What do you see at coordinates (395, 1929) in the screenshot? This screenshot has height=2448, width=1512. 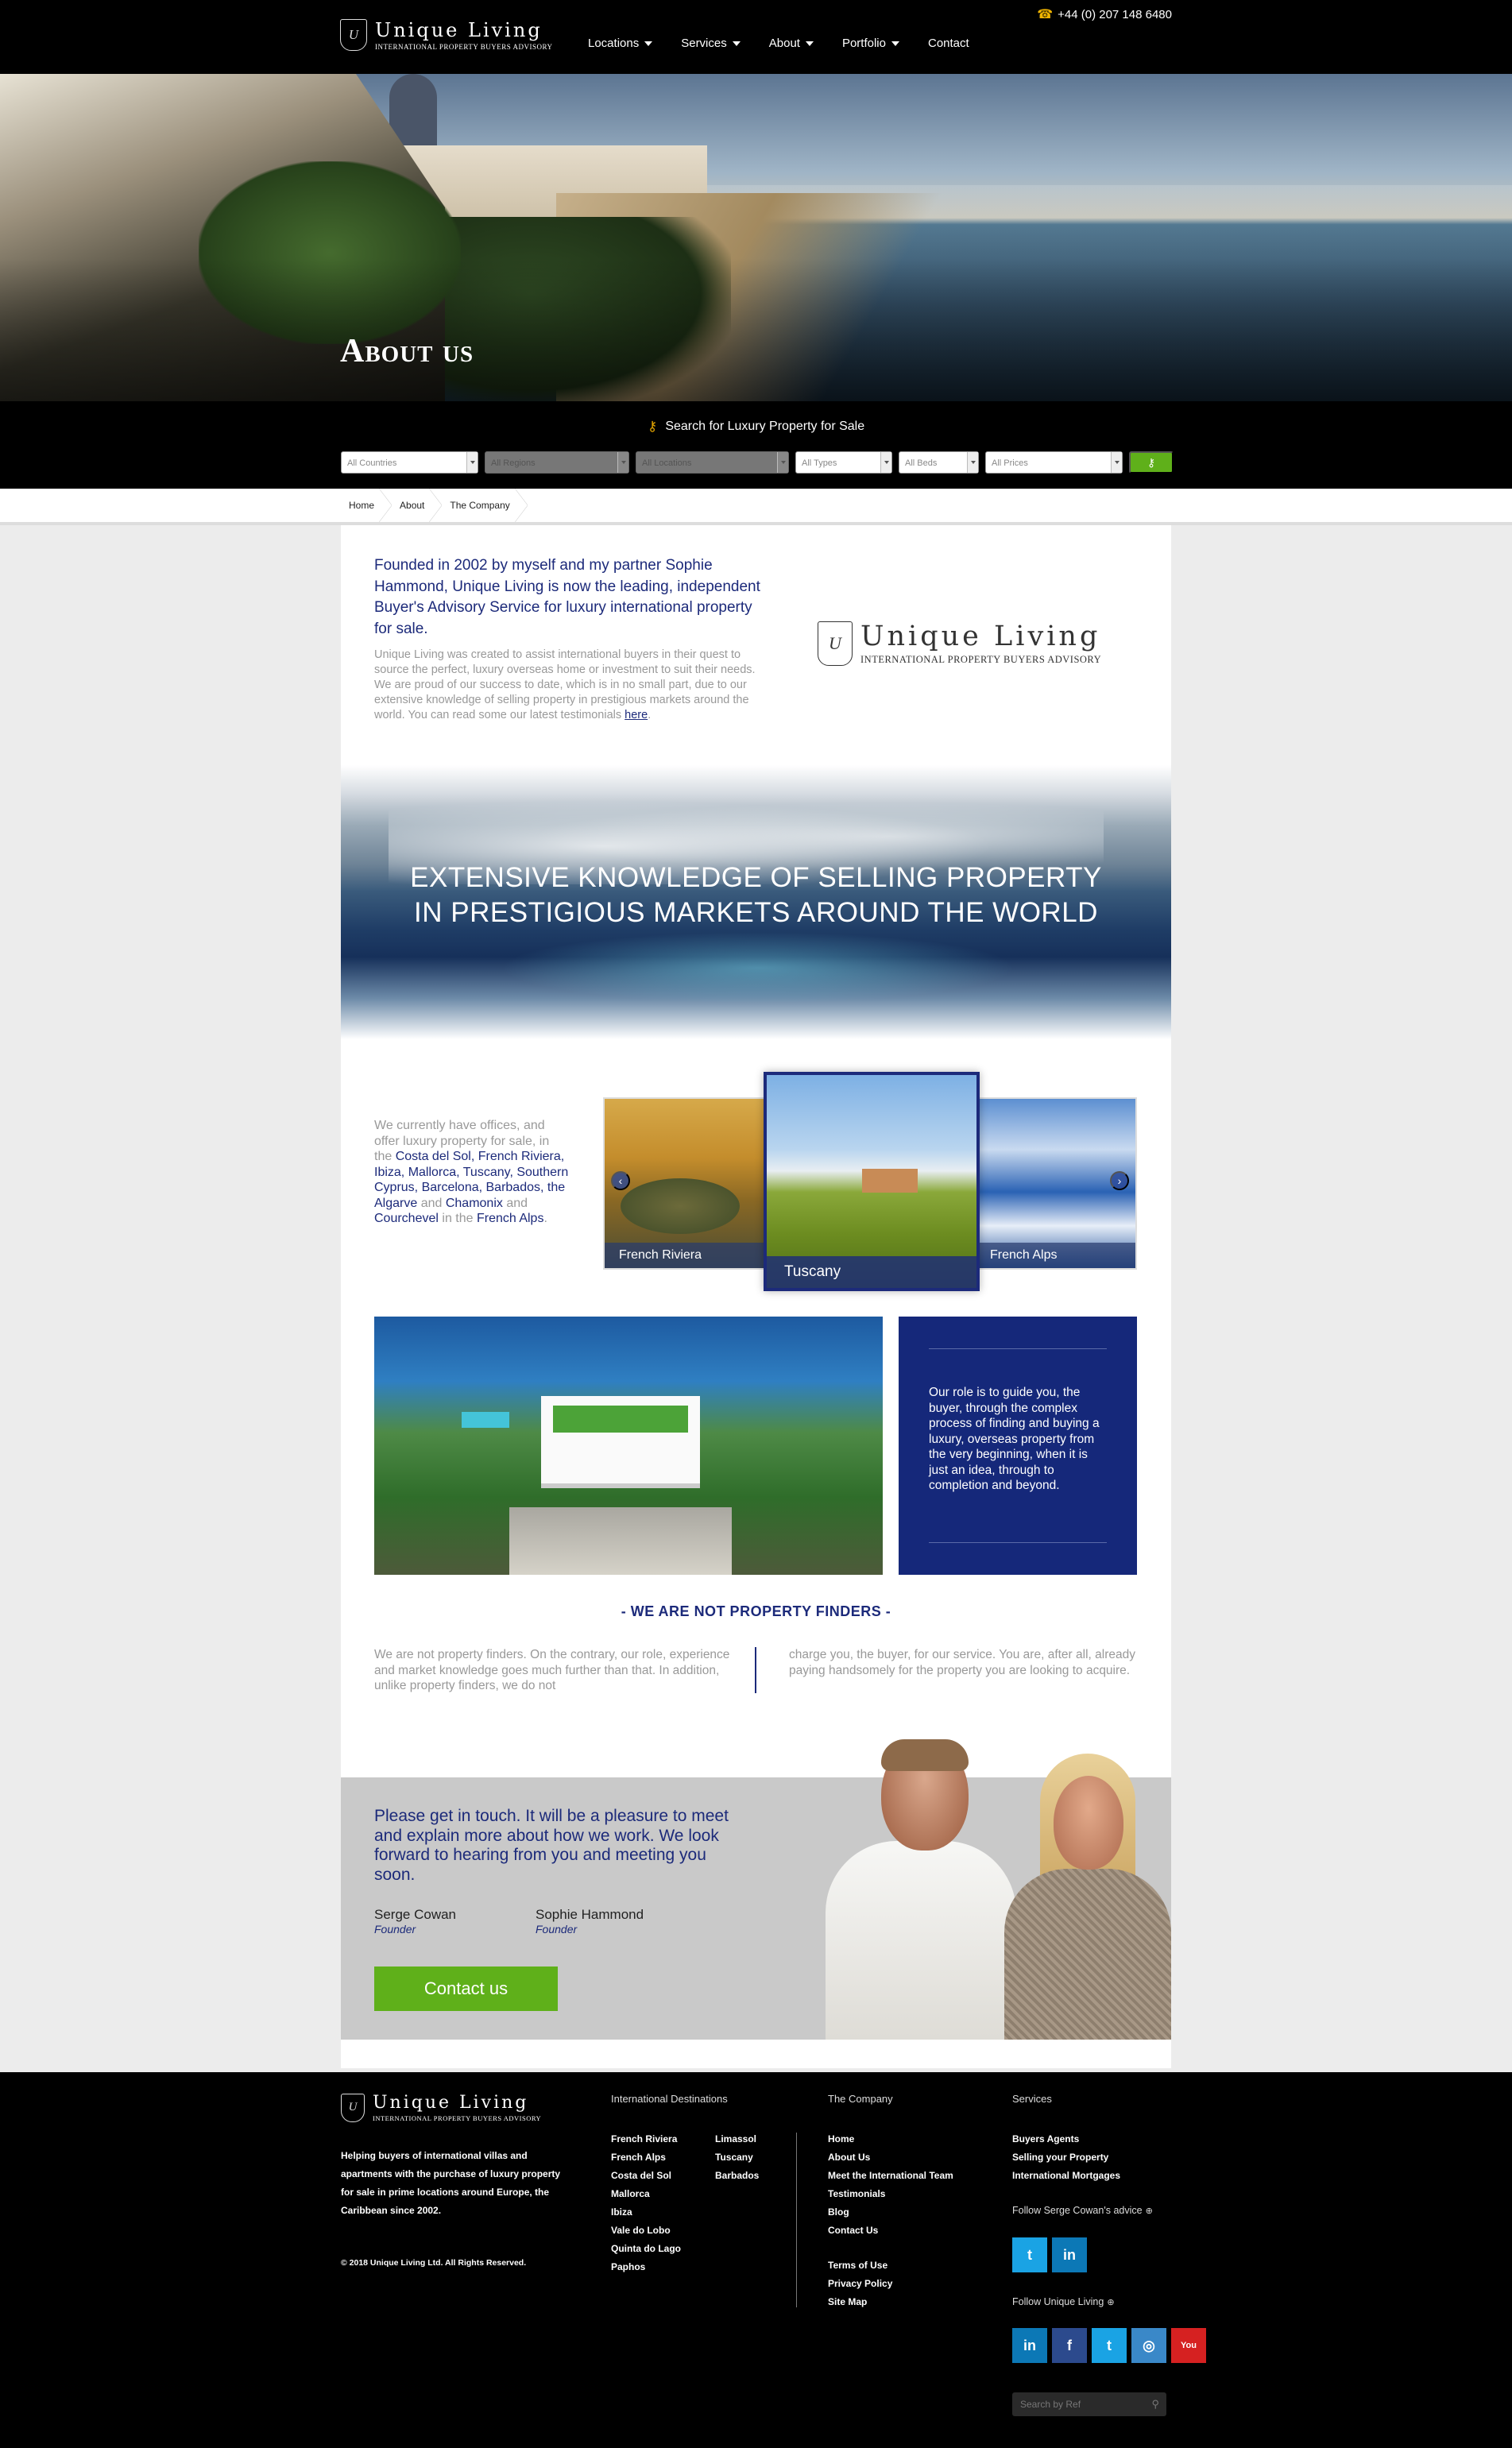 I see `founder-role: Founder` at bounding box center [395, 1929].